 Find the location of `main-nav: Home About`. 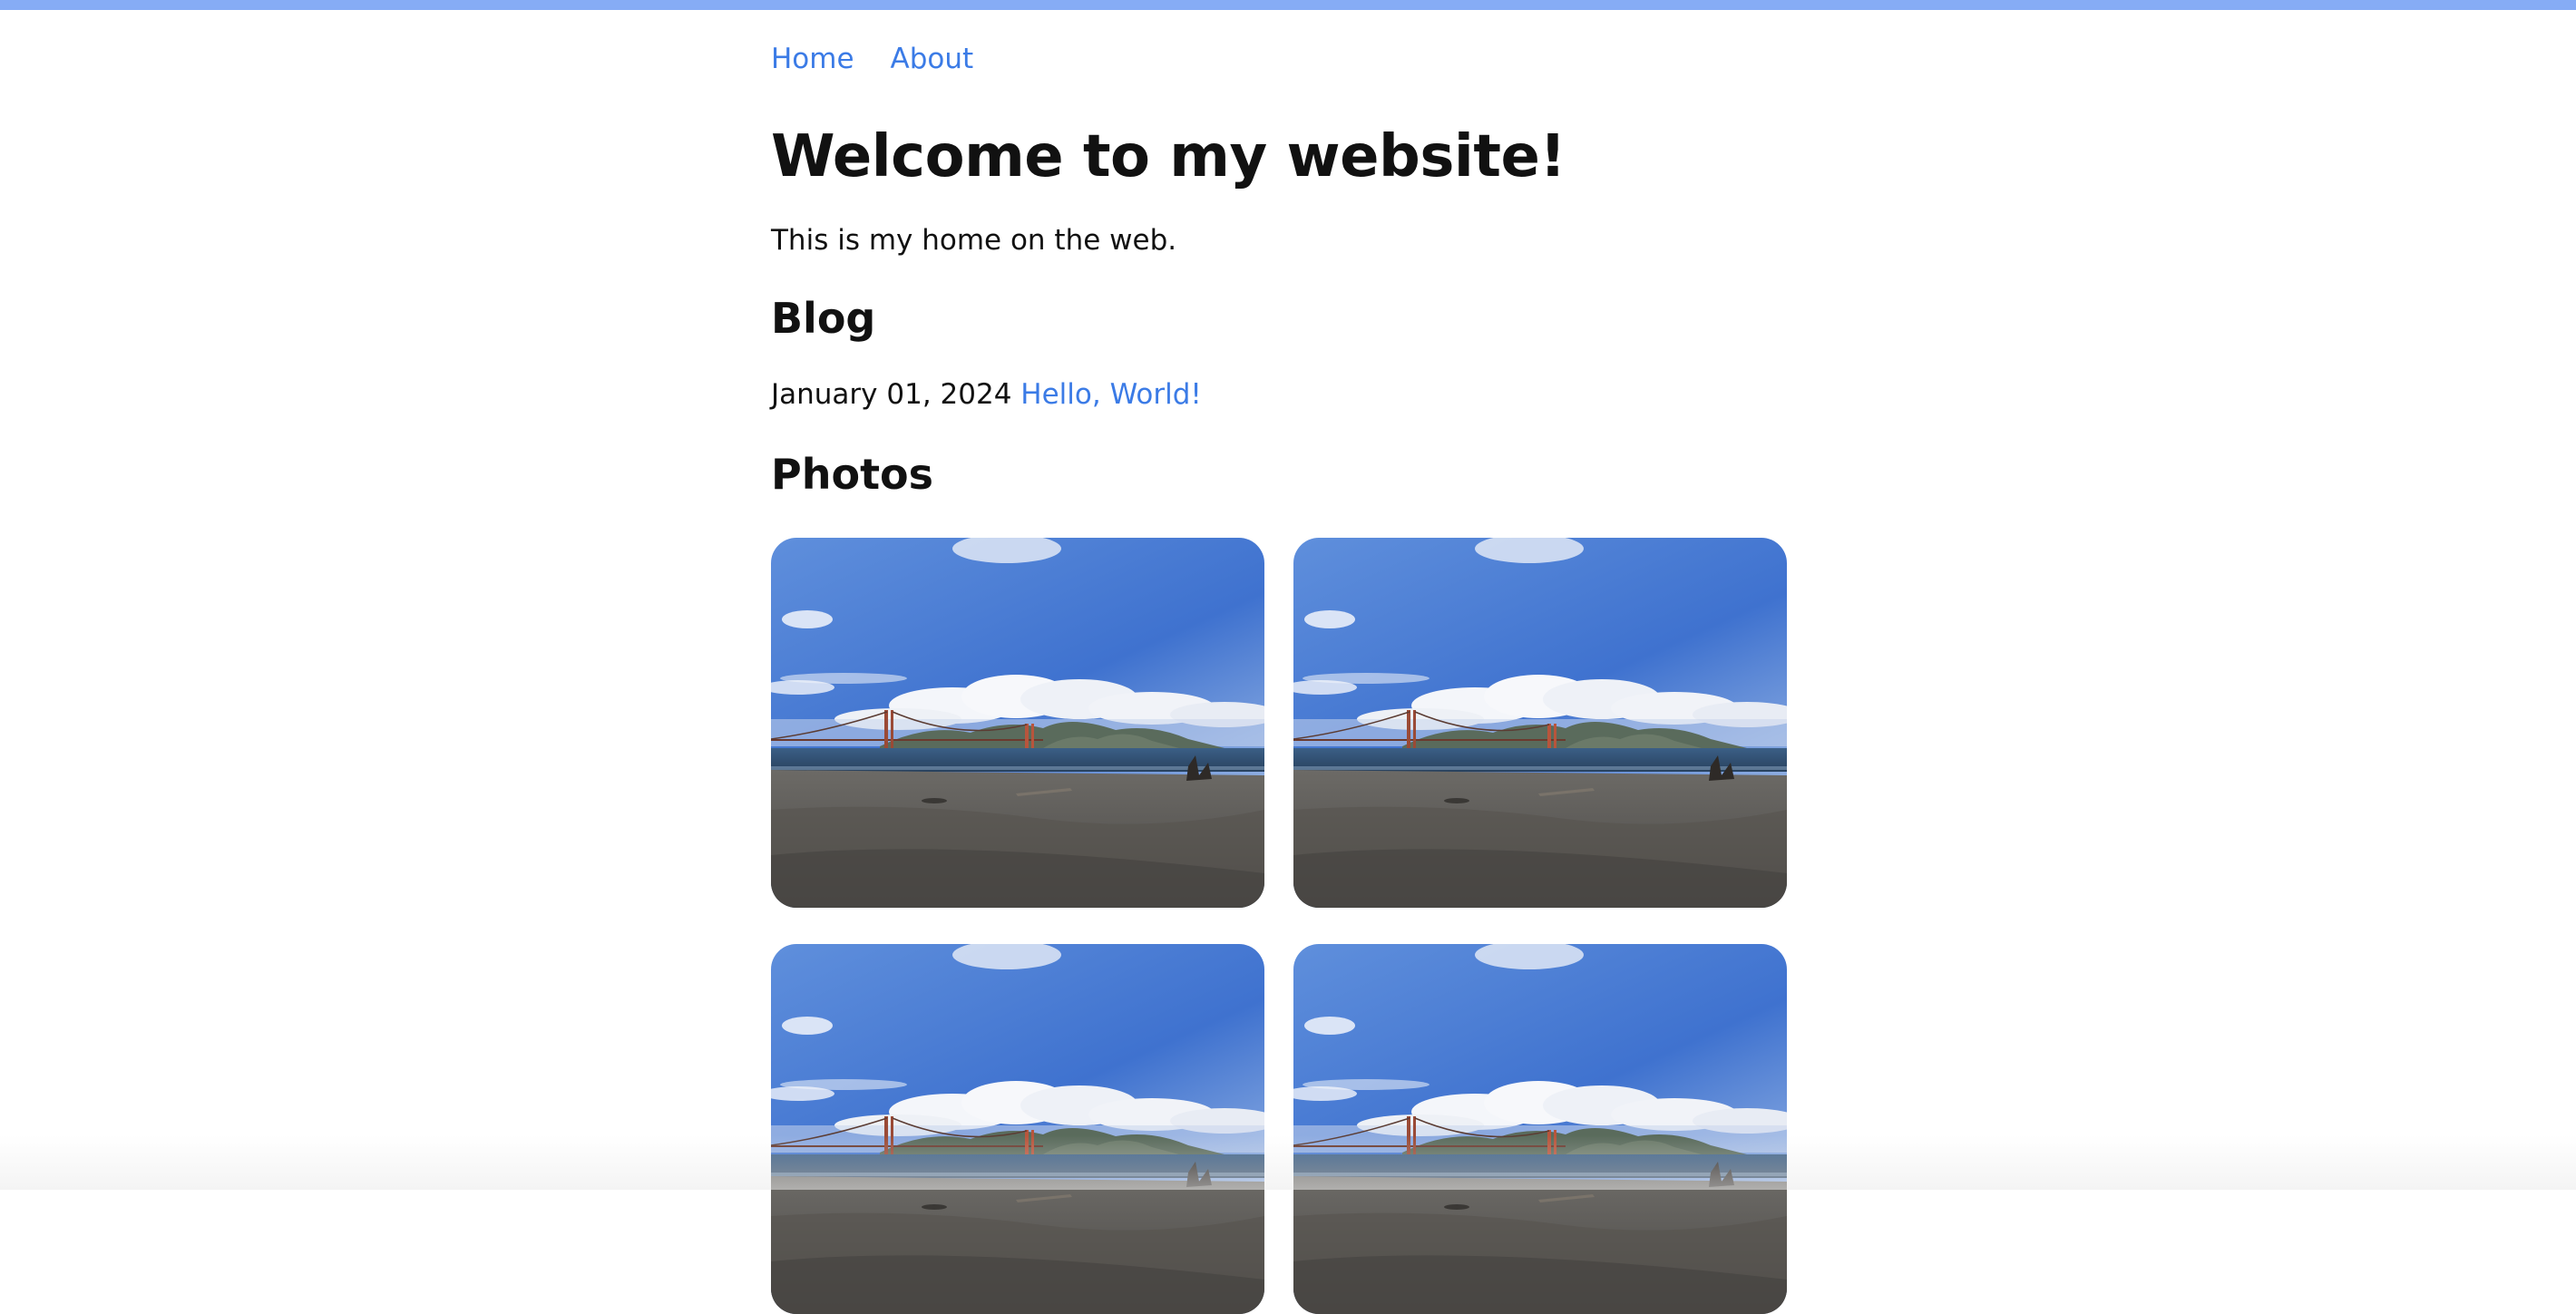

main-nav: Home About is located at coordinates (1284, 59).